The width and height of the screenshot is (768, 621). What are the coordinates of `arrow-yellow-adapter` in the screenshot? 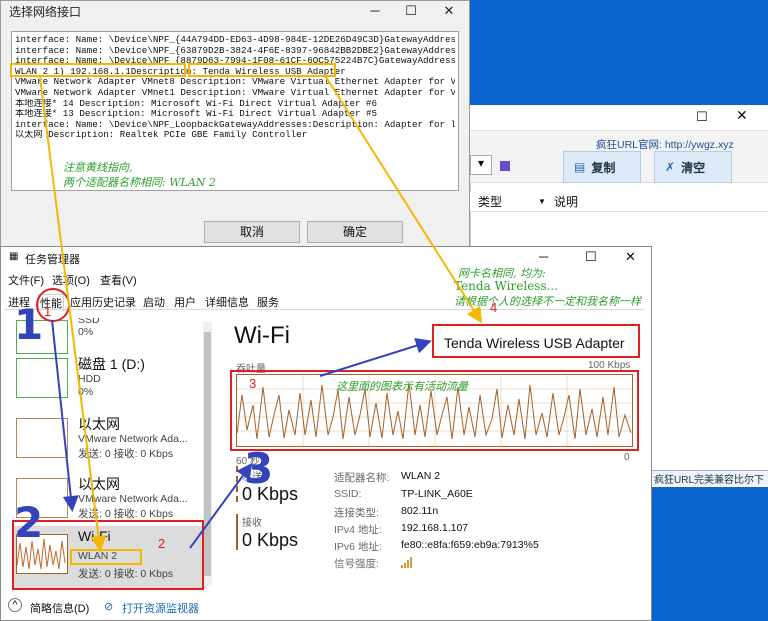 It's located at (404, 200).